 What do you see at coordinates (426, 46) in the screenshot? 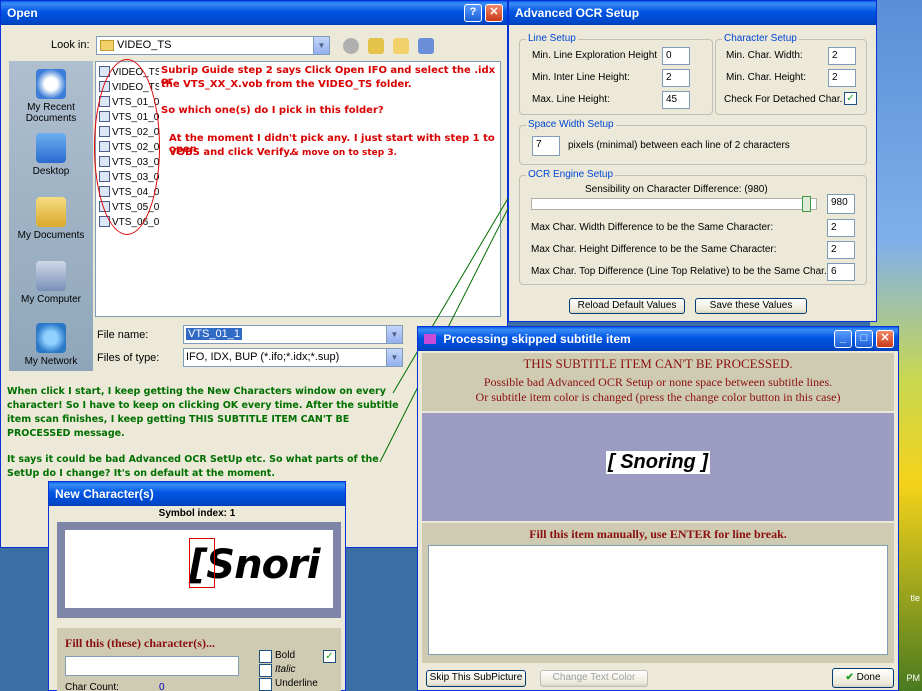
I see `views-icon` at bounding box center [426, 46].